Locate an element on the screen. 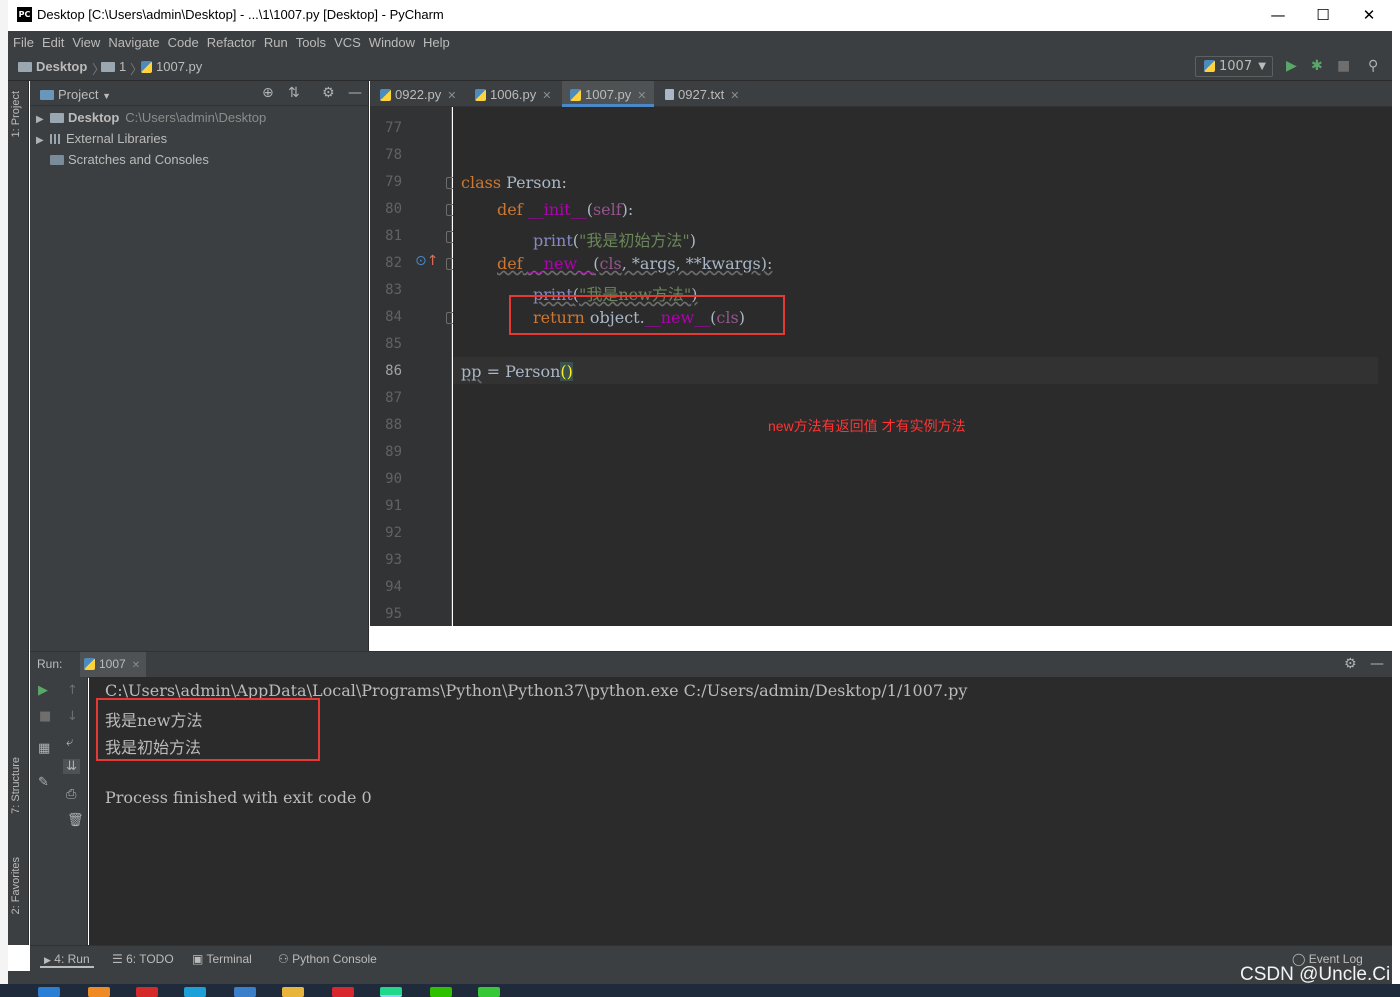 The width and height of the screenshot is (1400, 997). param-self: self is located at coordinates (607, 209).